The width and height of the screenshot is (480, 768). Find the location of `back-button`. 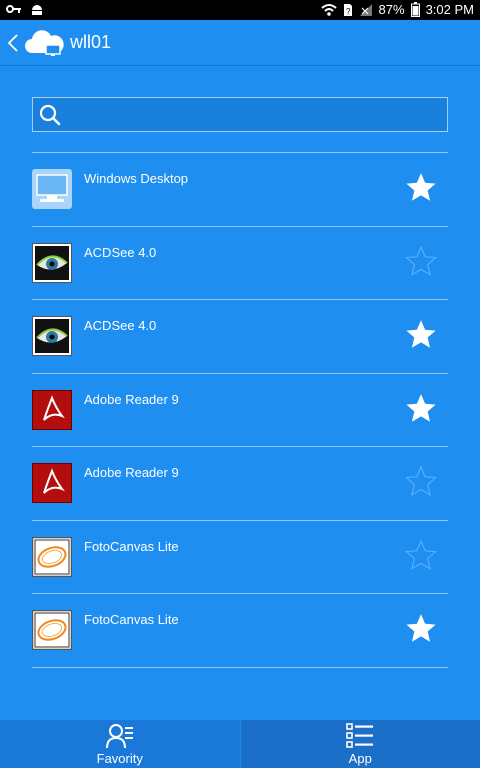

back-button is located at coordinates (13, 43).